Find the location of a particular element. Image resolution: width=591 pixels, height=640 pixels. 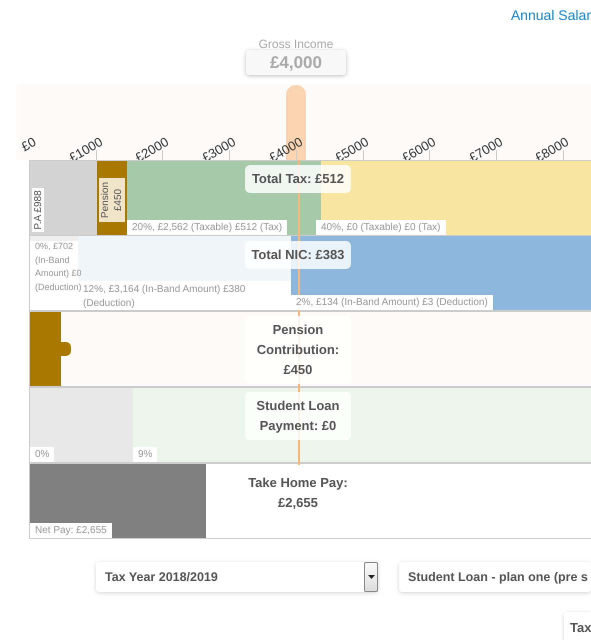

band-label: 0%, £702 (In-Band Amount) £0 (Deduction) is located at coordinates (58, 267).